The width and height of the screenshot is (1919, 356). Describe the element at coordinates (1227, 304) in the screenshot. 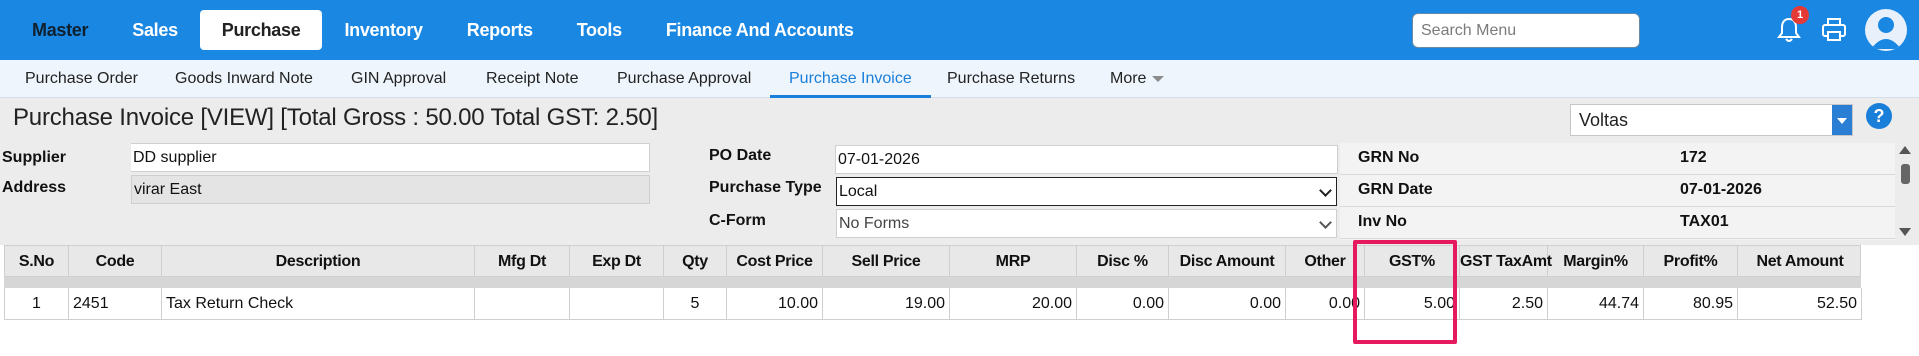

I see `cell-disc-amount: 0.00` at that location.